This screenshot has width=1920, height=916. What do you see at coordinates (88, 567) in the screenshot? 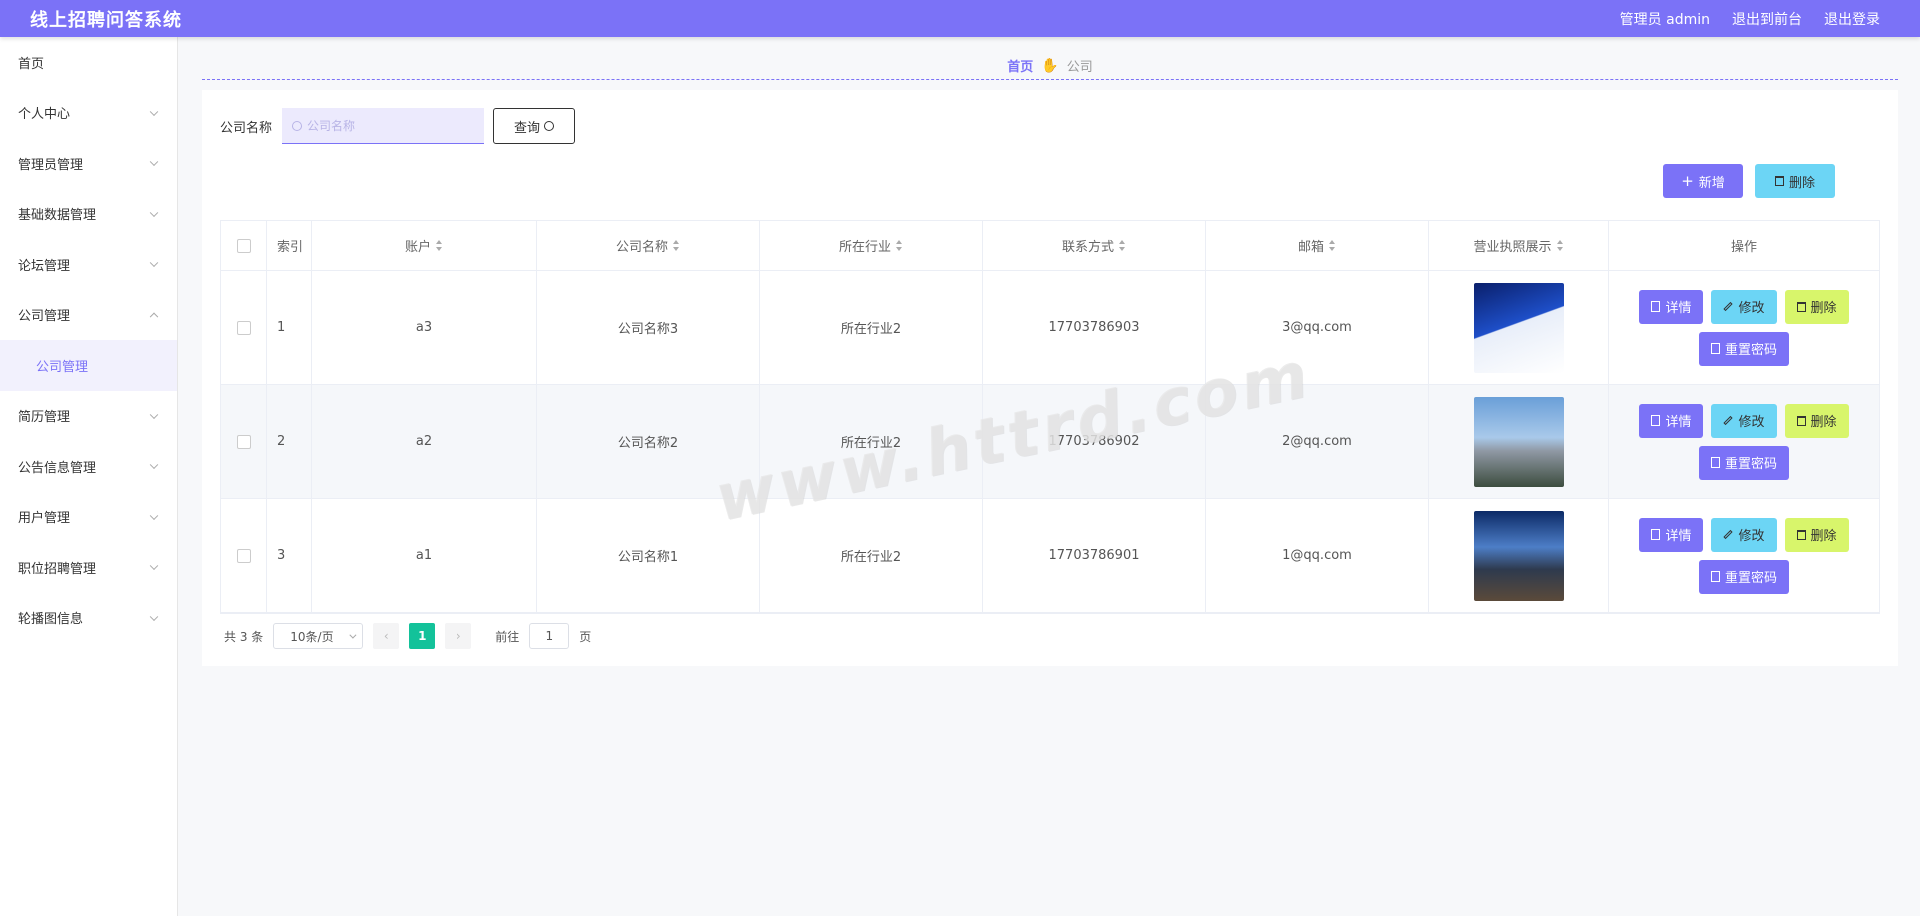
I see `sidebar-item-jobs: 职位招聘管理` at bounding box center [88, 567].